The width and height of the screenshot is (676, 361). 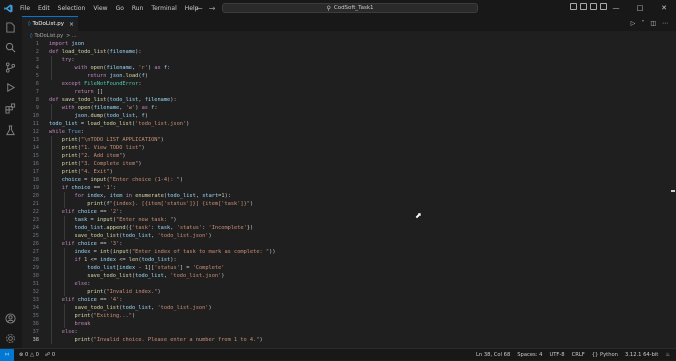 What do you see at coordinates (138, 8) in the screenshot?
I see `menu-run: Run` at bounding box center [138, 8].